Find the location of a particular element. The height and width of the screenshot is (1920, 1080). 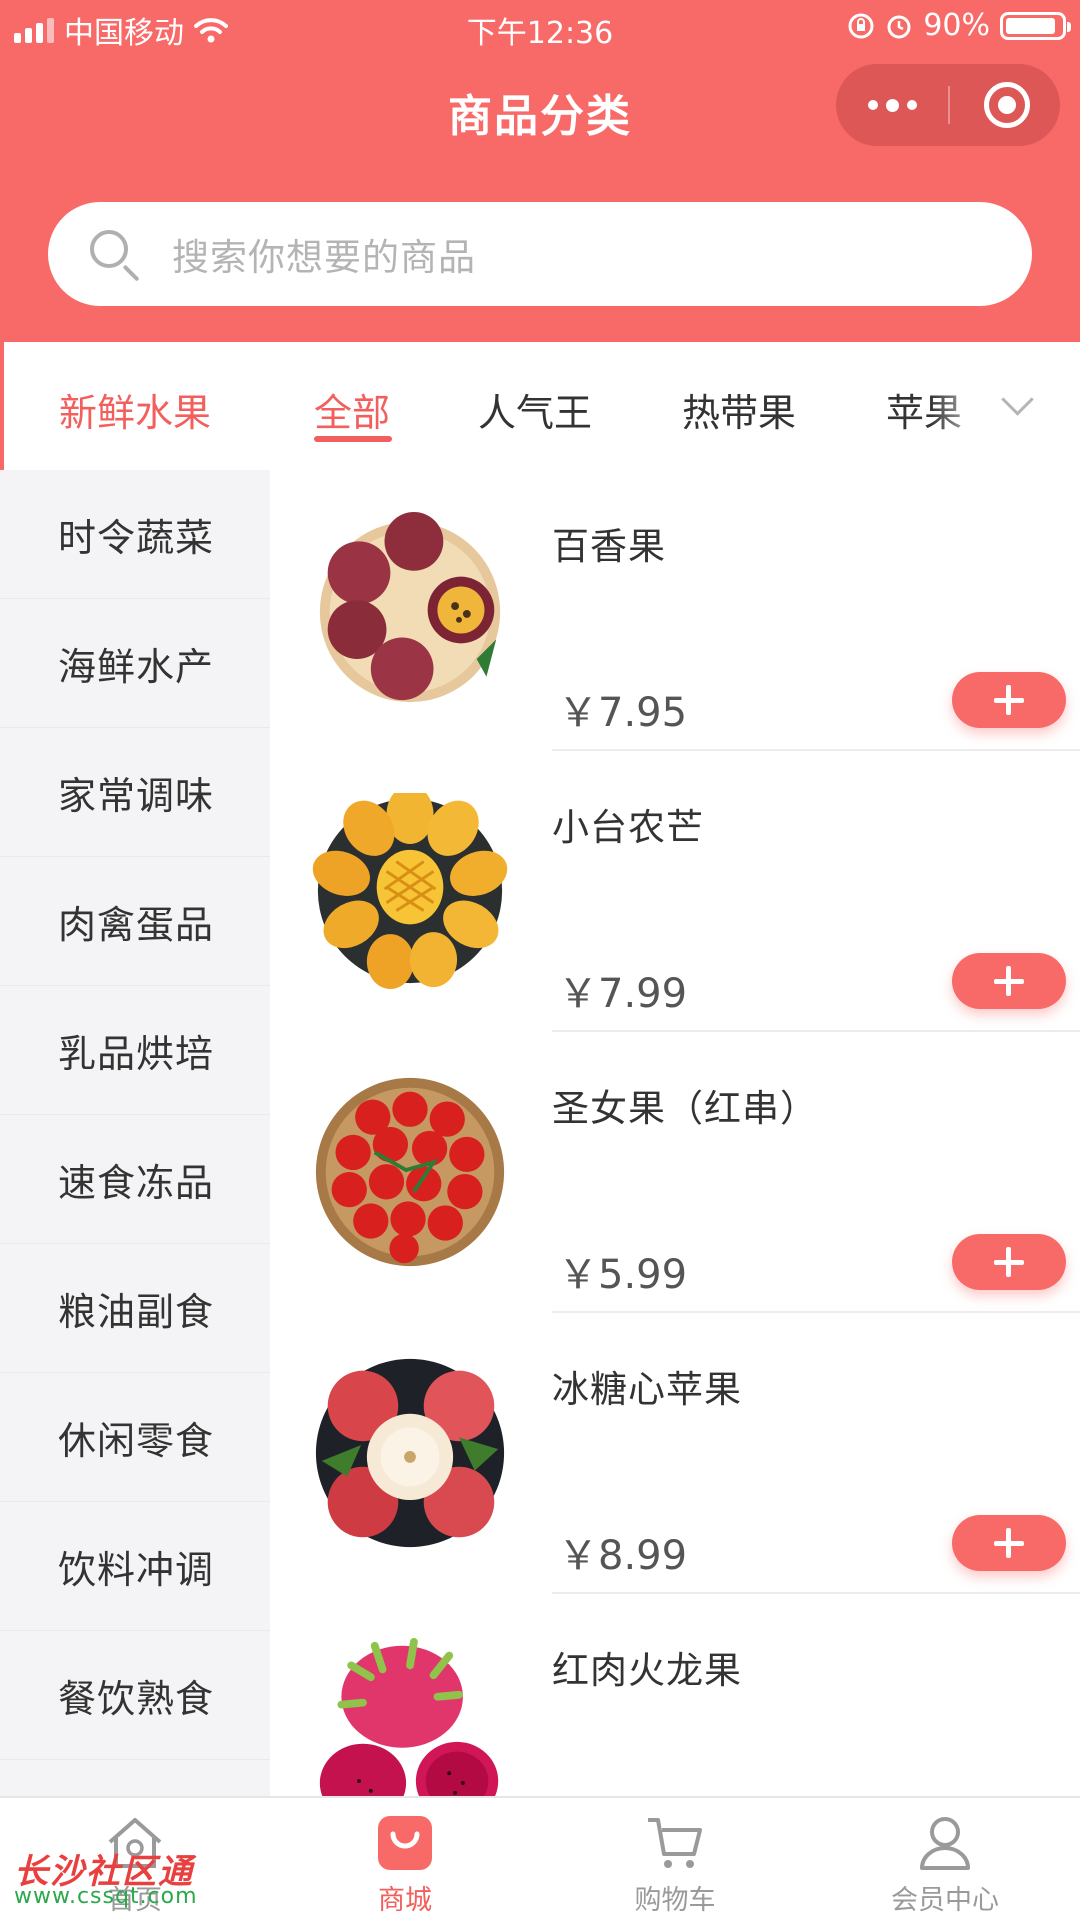

nav-cart: 购物车 is located at coordinates (675, 1859).